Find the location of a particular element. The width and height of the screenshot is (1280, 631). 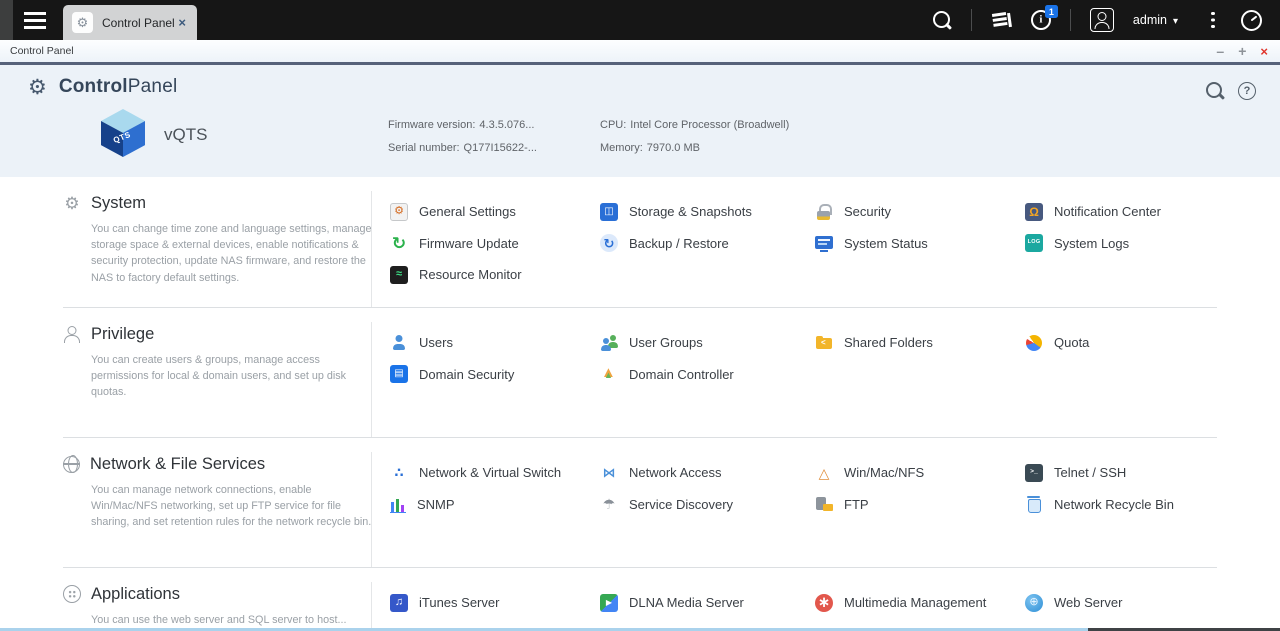

help-icon is located at coordinates (1247, 91).